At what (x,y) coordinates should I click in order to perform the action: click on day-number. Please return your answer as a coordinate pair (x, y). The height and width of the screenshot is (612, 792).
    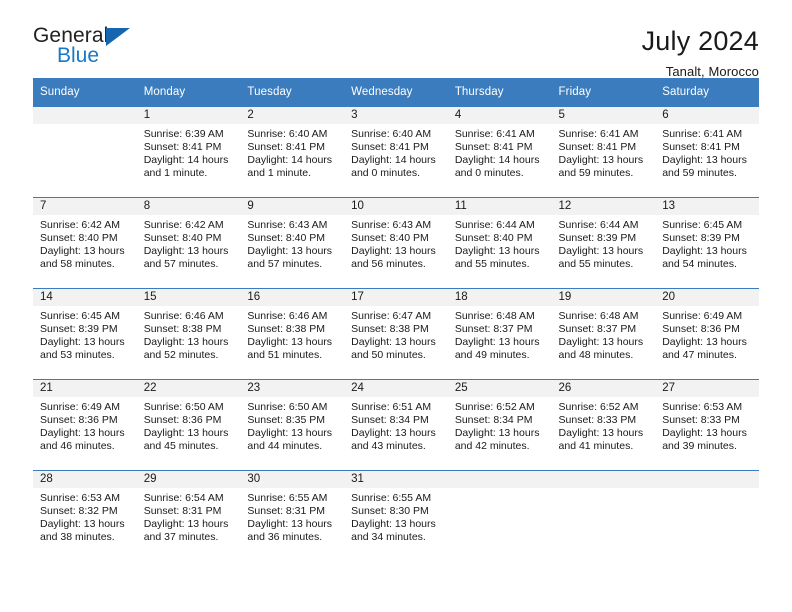
    Looking at the image, I should click on (603, 479).